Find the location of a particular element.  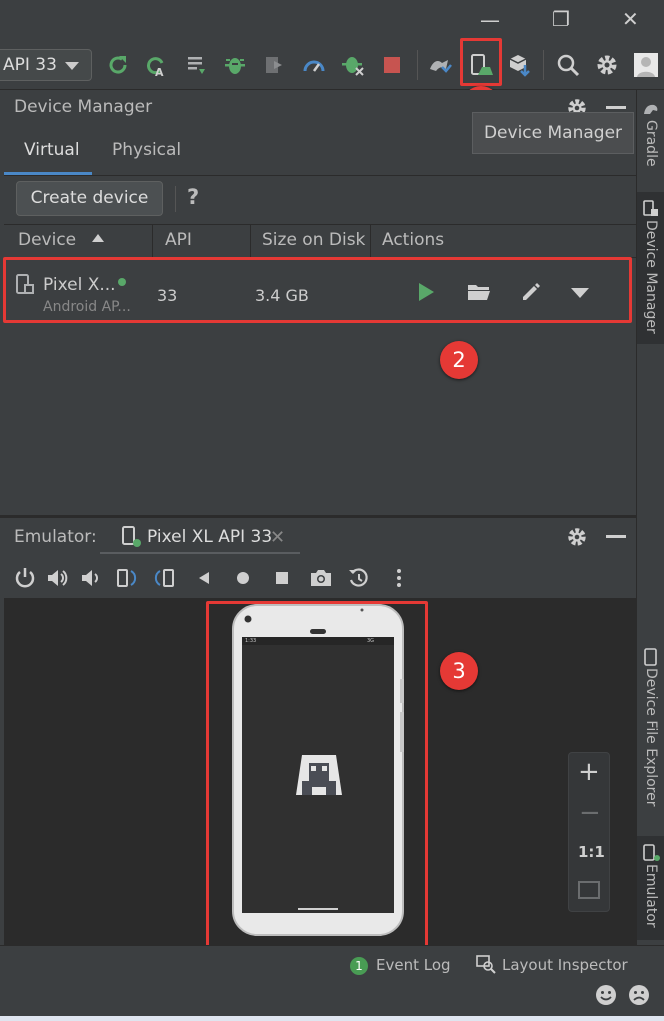

api-level-select: API 33 is located at coordinates (46, 65).